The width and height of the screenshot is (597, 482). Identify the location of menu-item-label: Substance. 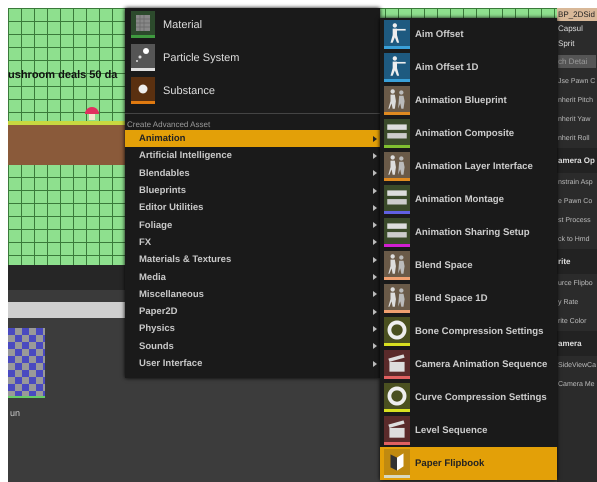
(189, 90).